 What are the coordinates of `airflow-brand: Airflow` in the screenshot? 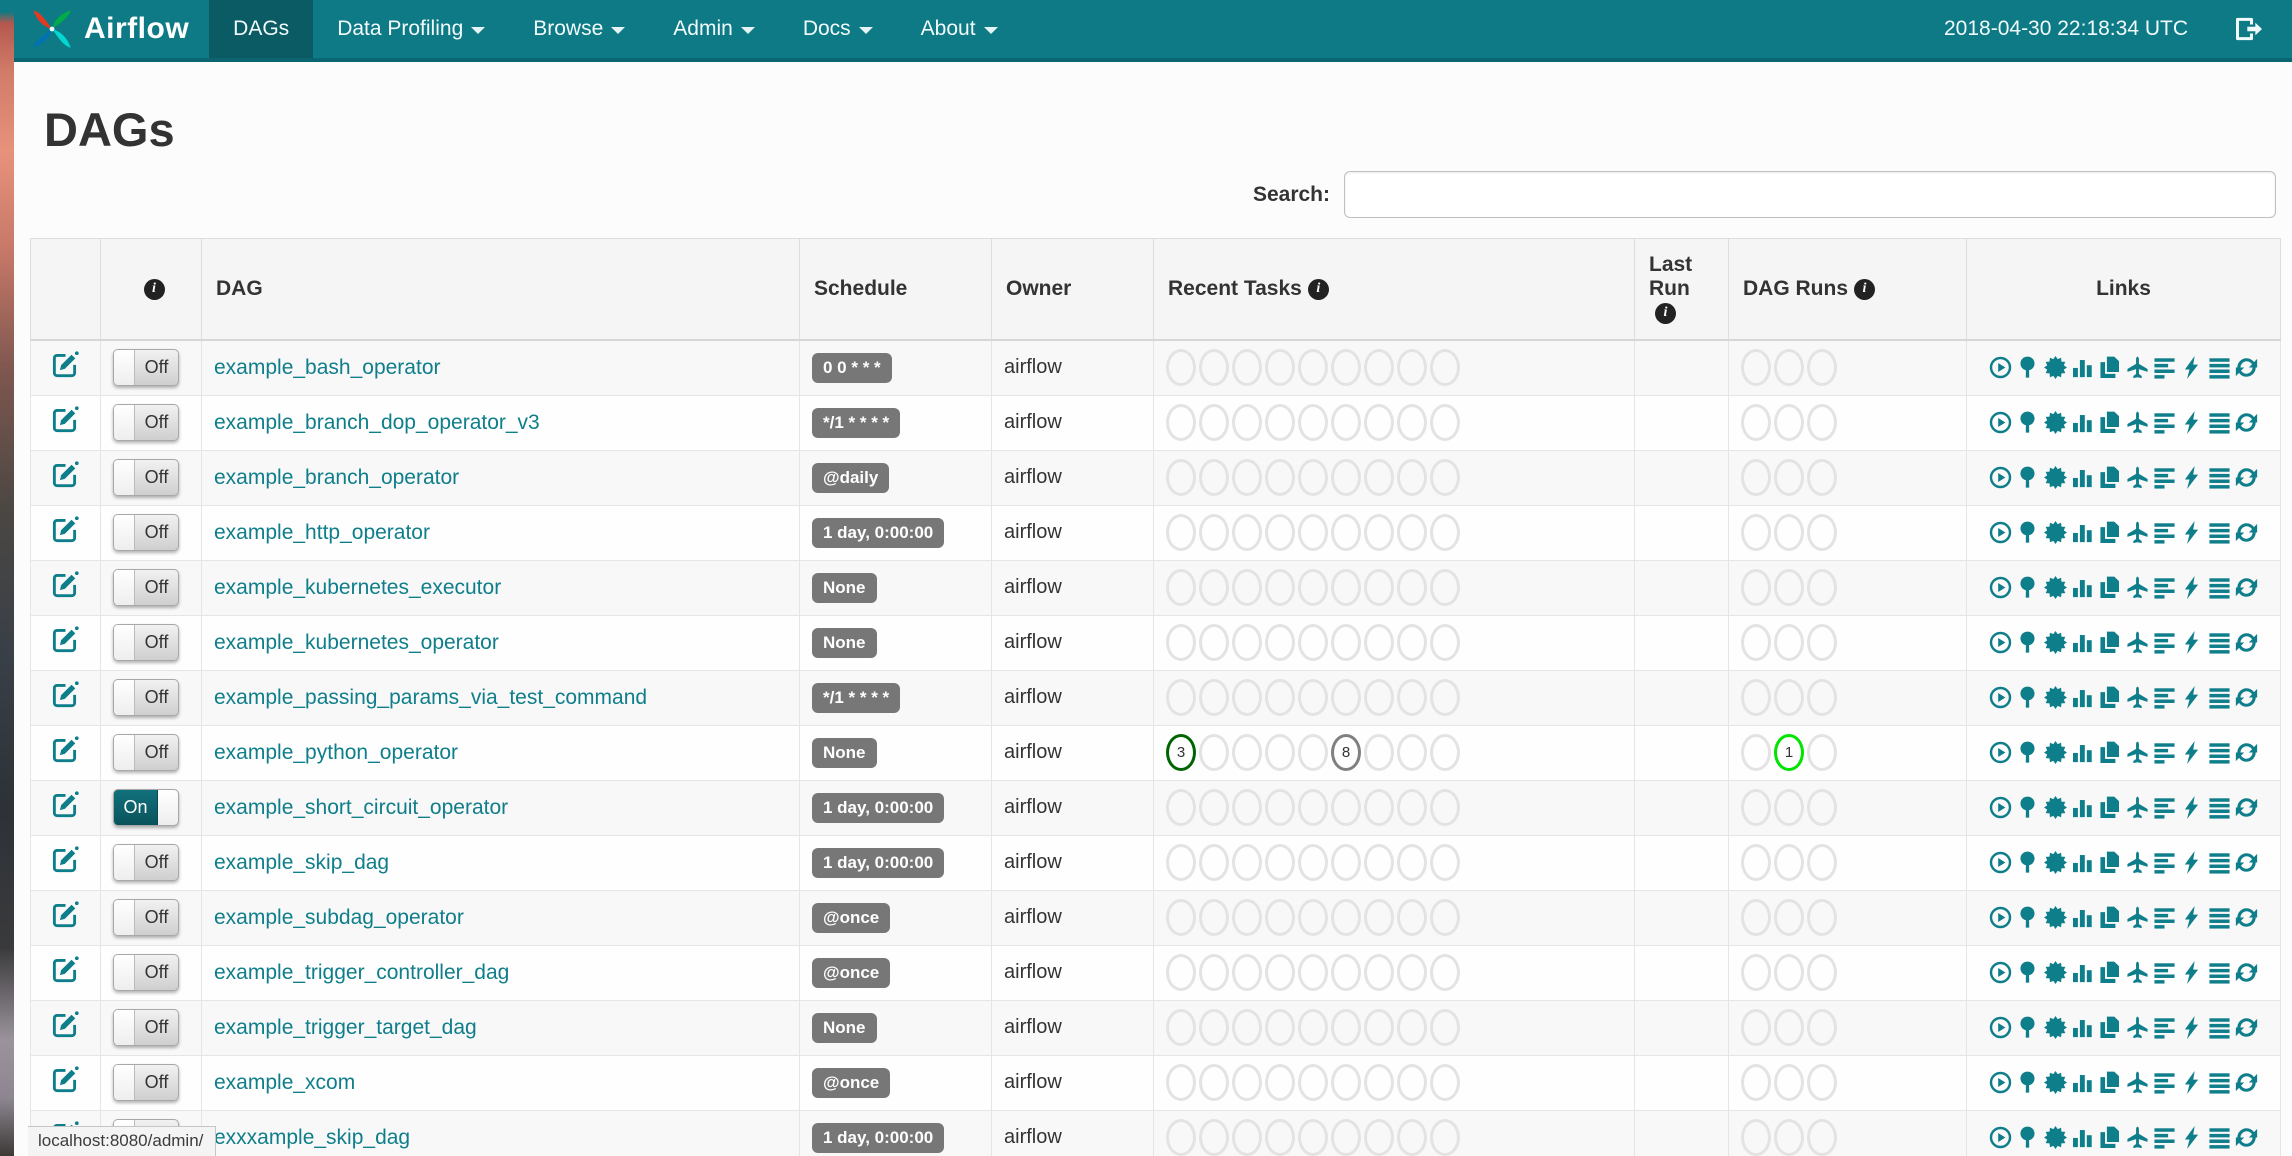 It's located at (111, 29).